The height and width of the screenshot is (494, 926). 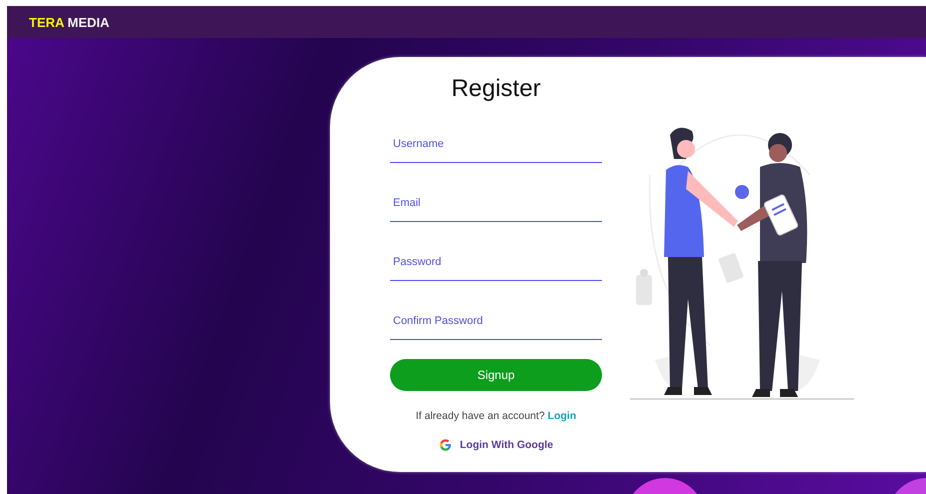 I want to click on form-title: Register, so click(x=496, y=89).